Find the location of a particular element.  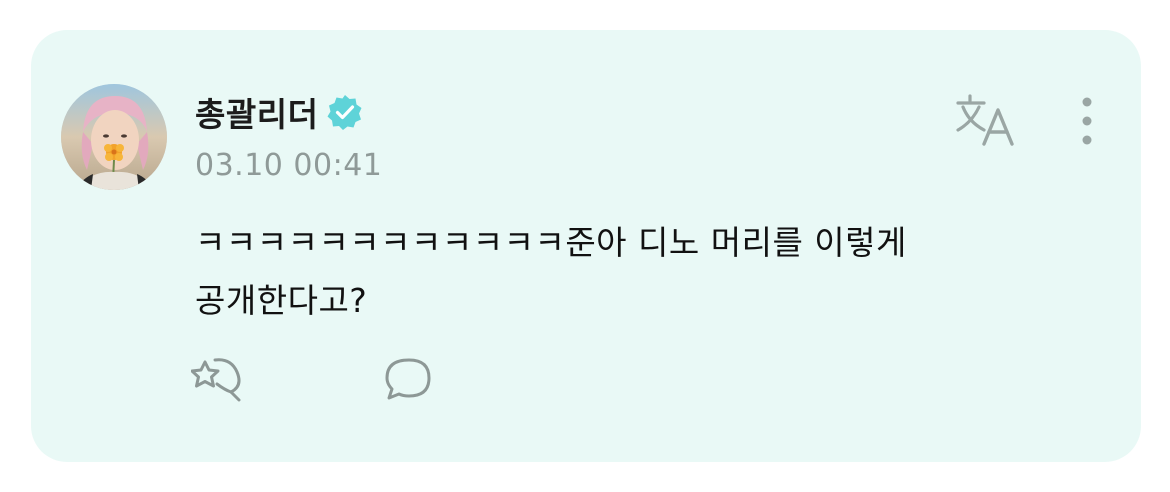

star-heart-react-icon is located at coordinates (215, 380).